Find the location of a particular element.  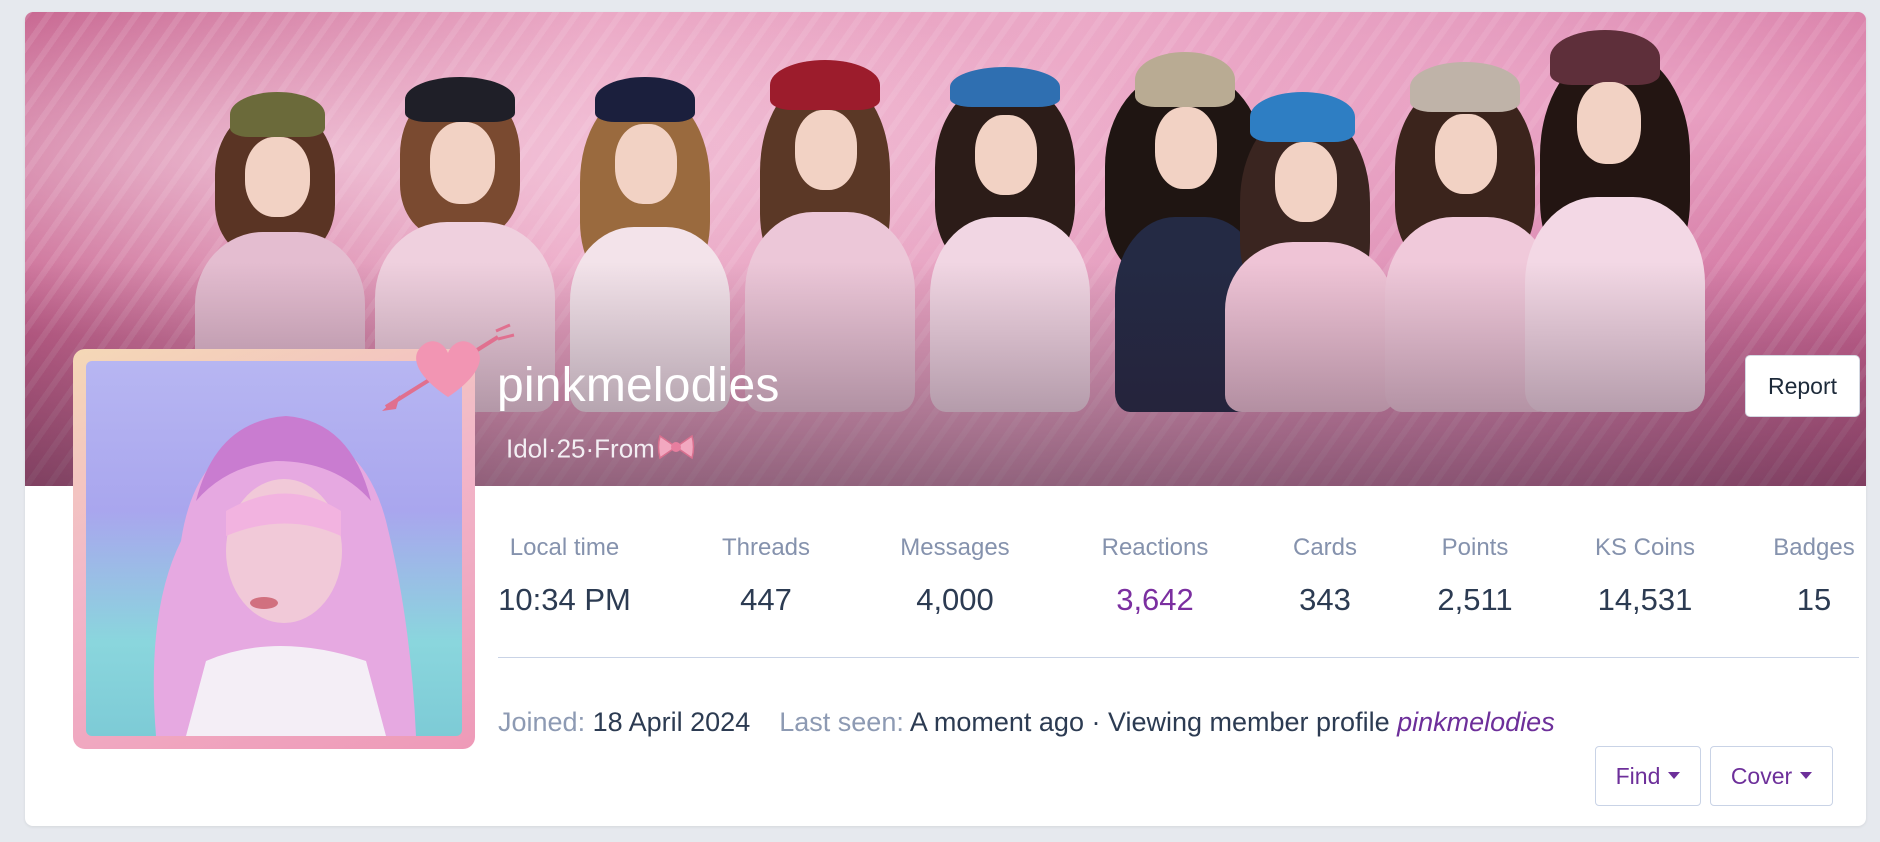

stat-value: 343 is located at coordinates (1325, 600).